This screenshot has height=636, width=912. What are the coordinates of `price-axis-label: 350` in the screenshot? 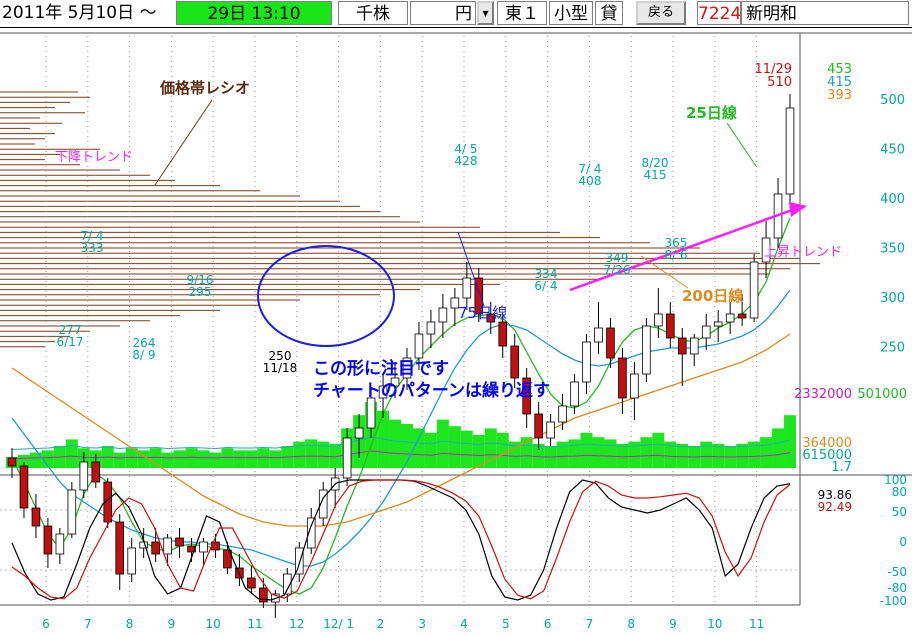 It's located at (892, 249).